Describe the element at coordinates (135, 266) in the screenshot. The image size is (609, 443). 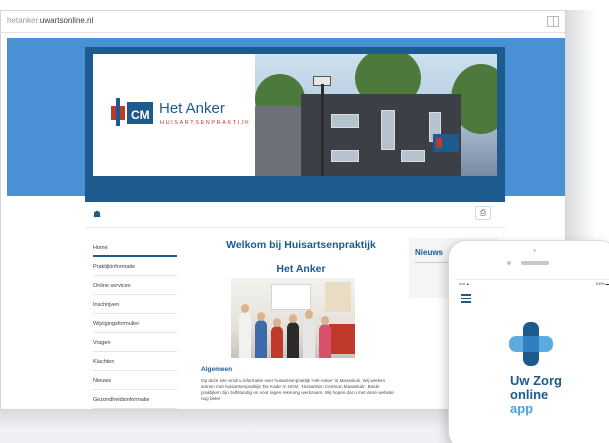
I see `sidebar-item-praktijkinformatie: Praktijkinformatie` at that location.